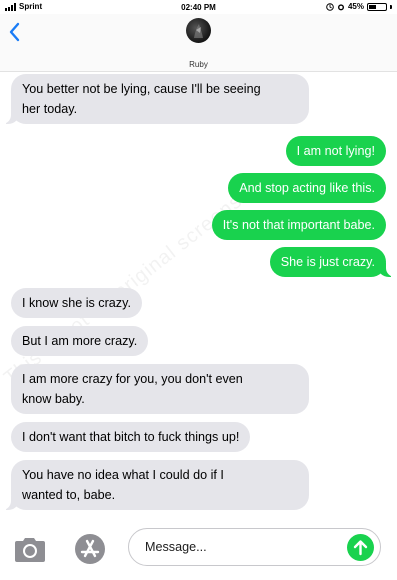  I want to click on message-bubble-outgoing: It's not that important babe., so click(298, 225).